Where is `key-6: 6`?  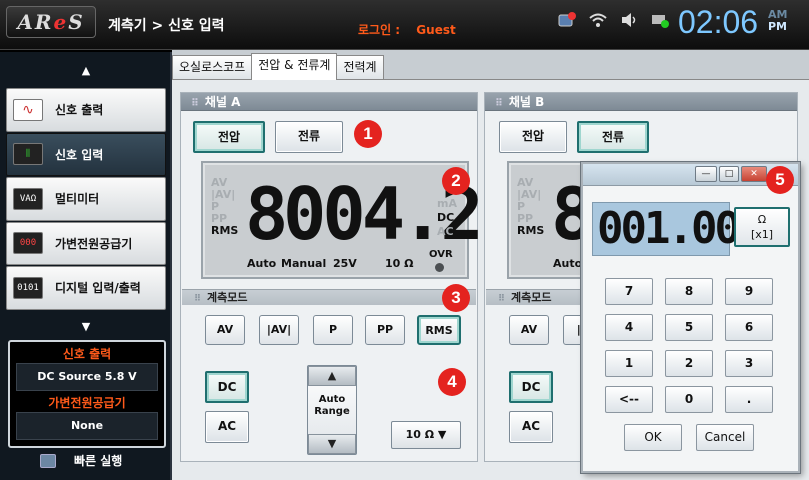
key-6: 6 is located at coordinates (749, 327).